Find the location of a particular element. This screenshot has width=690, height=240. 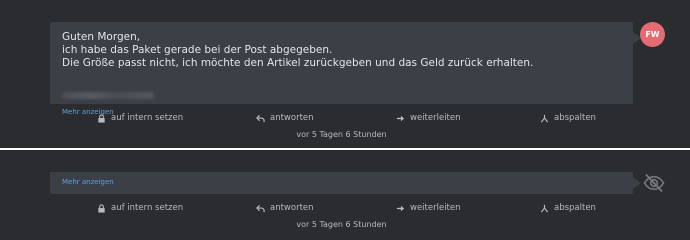

blurred-signature is located at coordinates (108, 95).